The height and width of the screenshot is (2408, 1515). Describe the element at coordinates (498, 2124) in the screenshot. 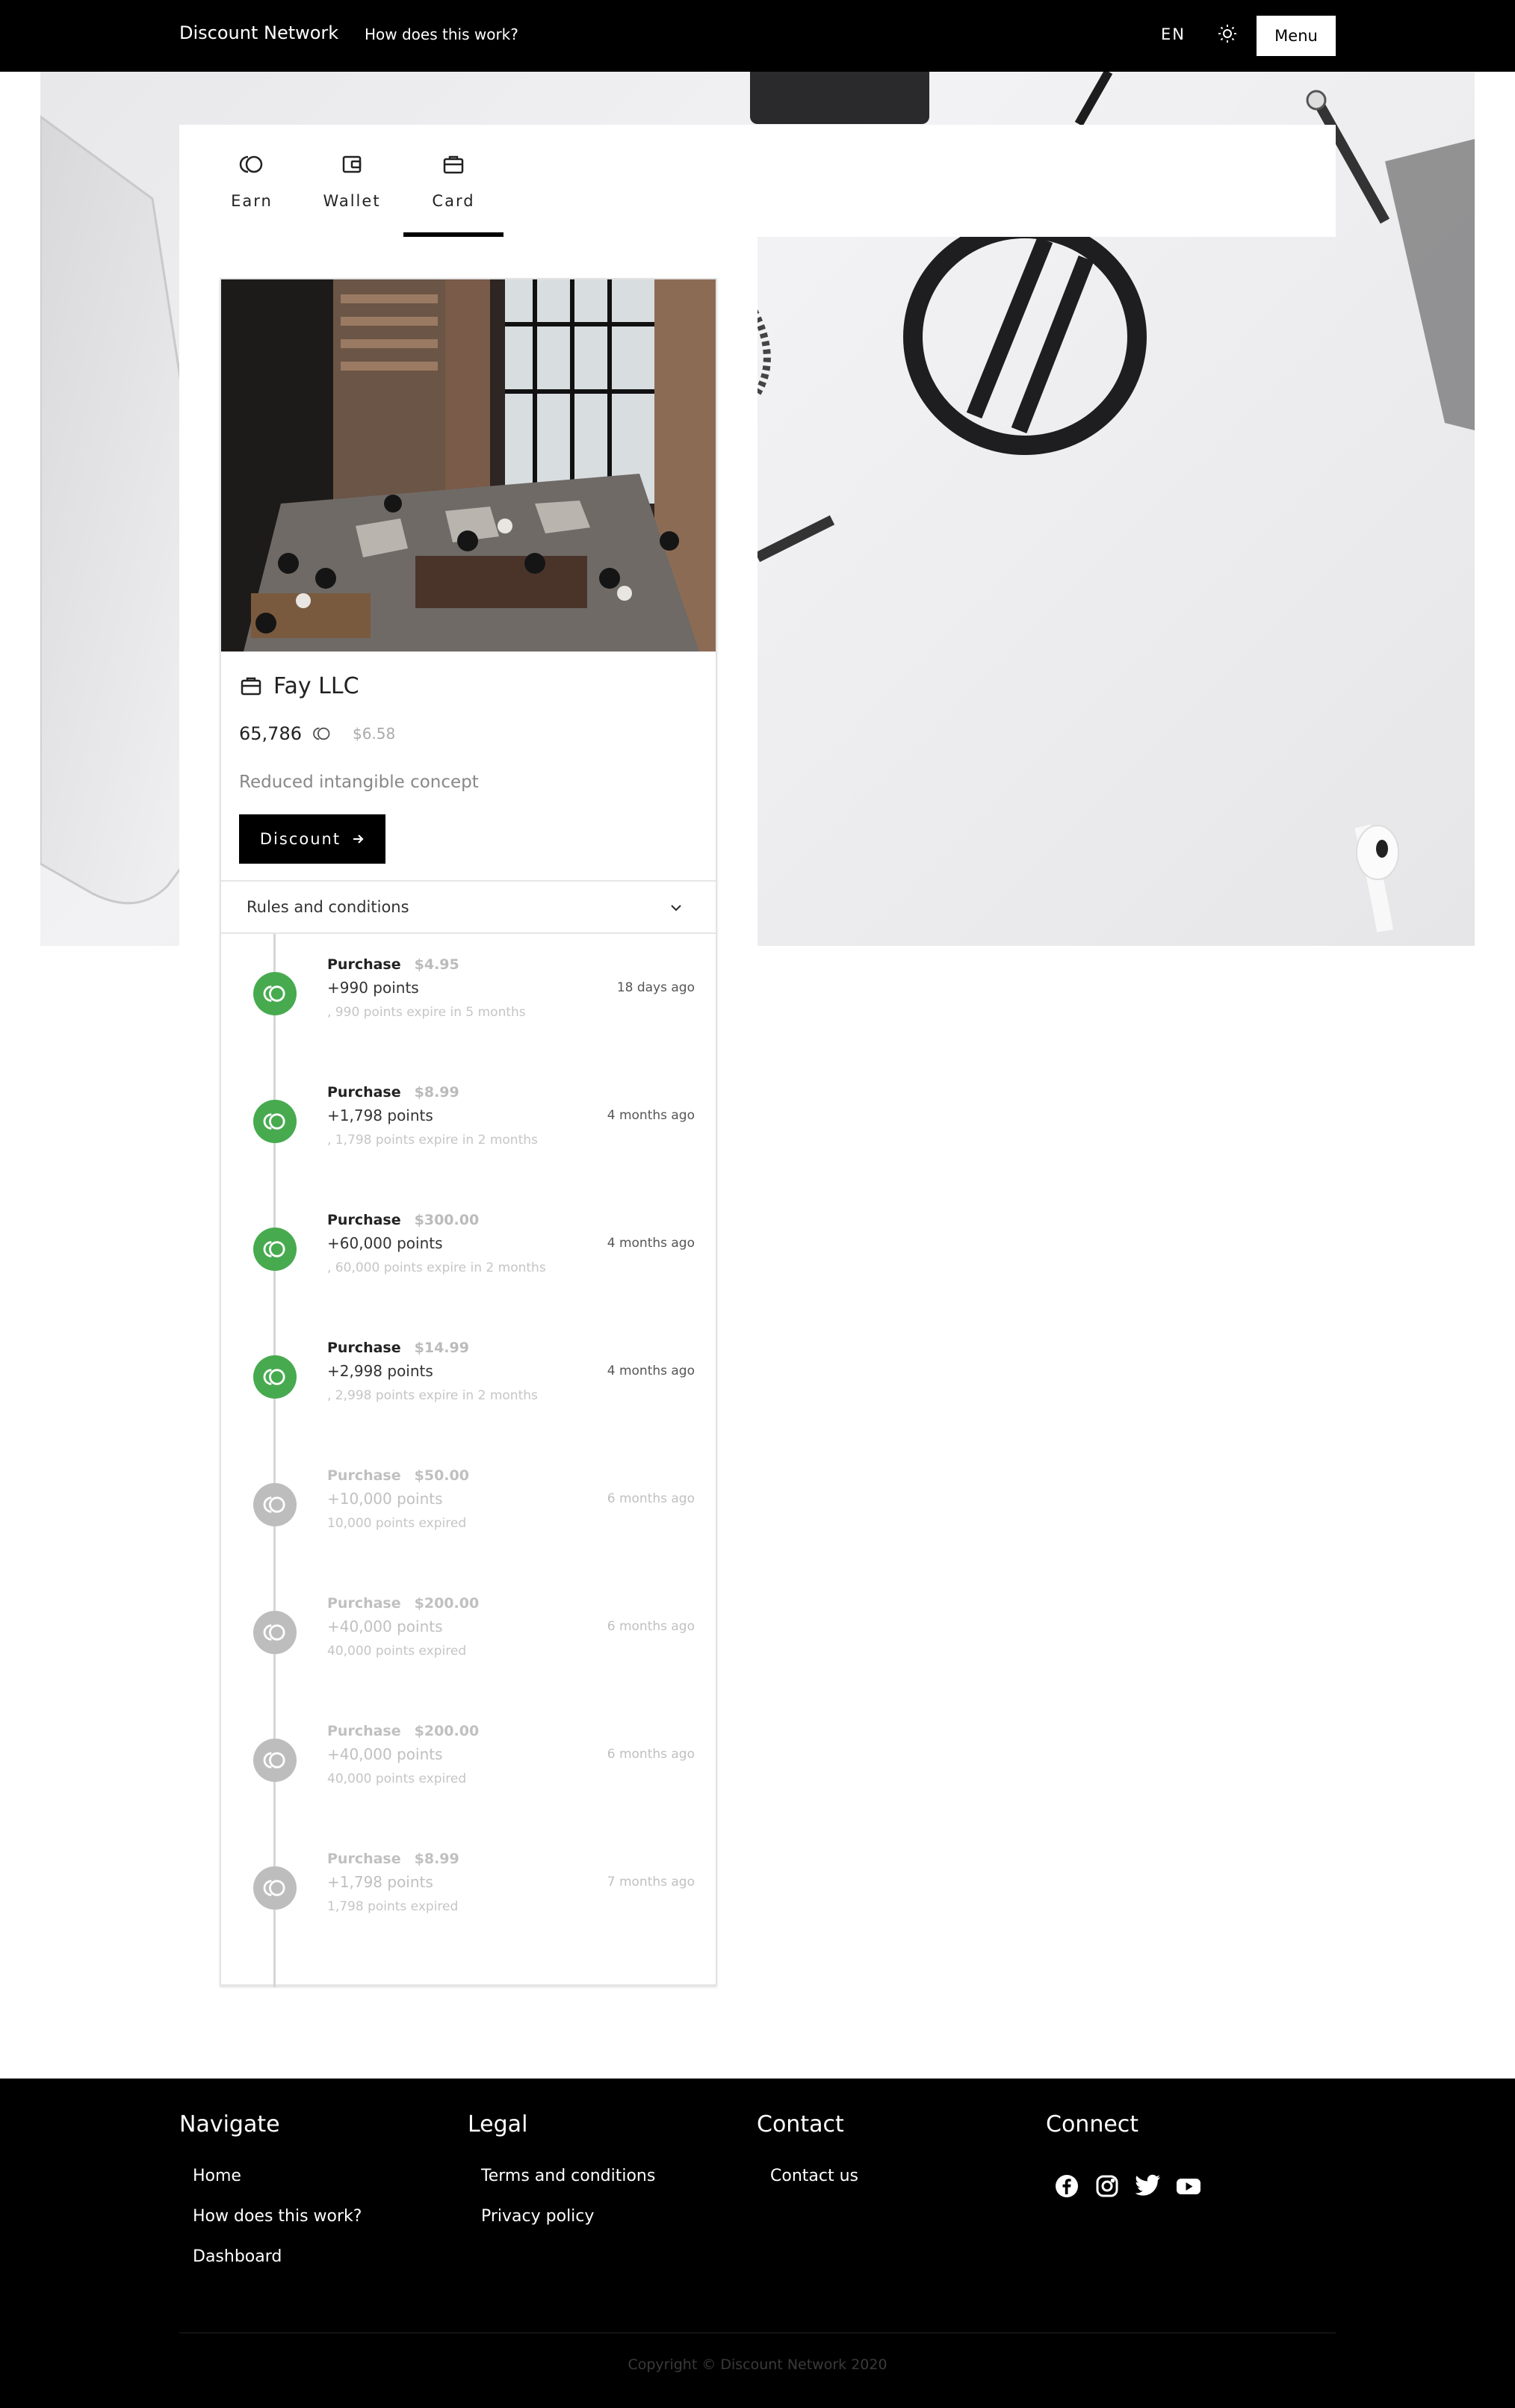

I see `footer-heading-legal: Legal` at that location.